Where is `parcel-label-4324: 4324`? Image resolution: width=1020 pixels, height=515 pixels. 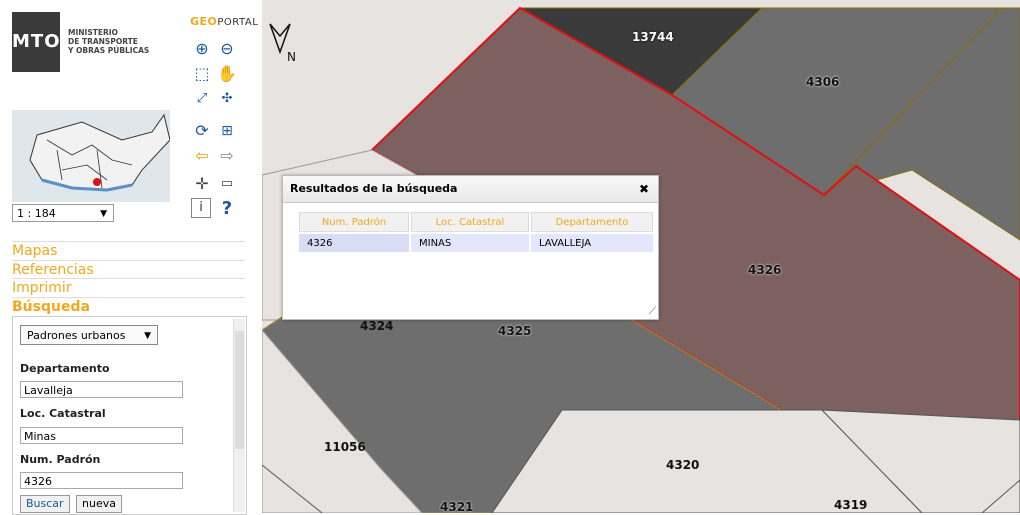
parcel-label-4324: 4324 is located at coordinates (377, 326).